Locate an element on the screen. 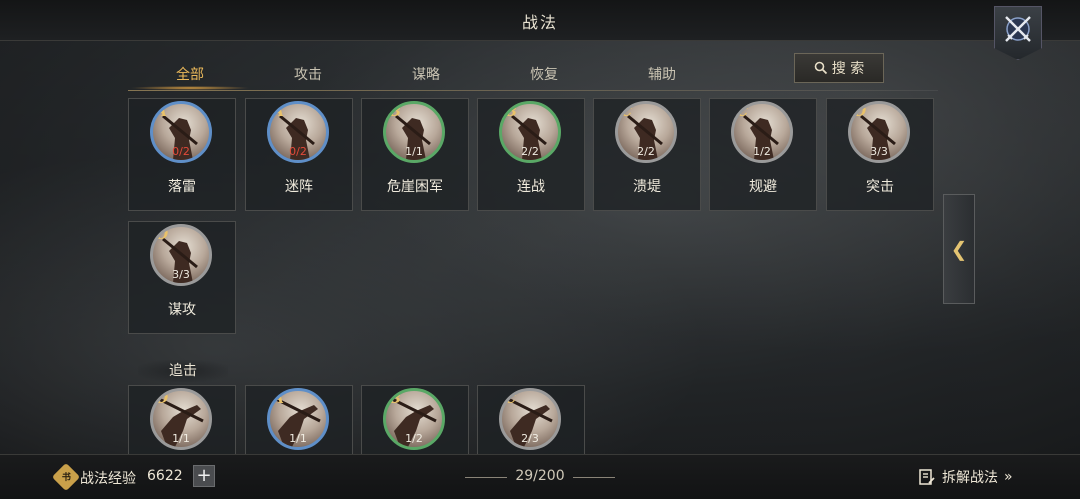 The width and height of the screenshot is (1080, 499). skill-card: A 1/1 is located at coordinates (299, 420).